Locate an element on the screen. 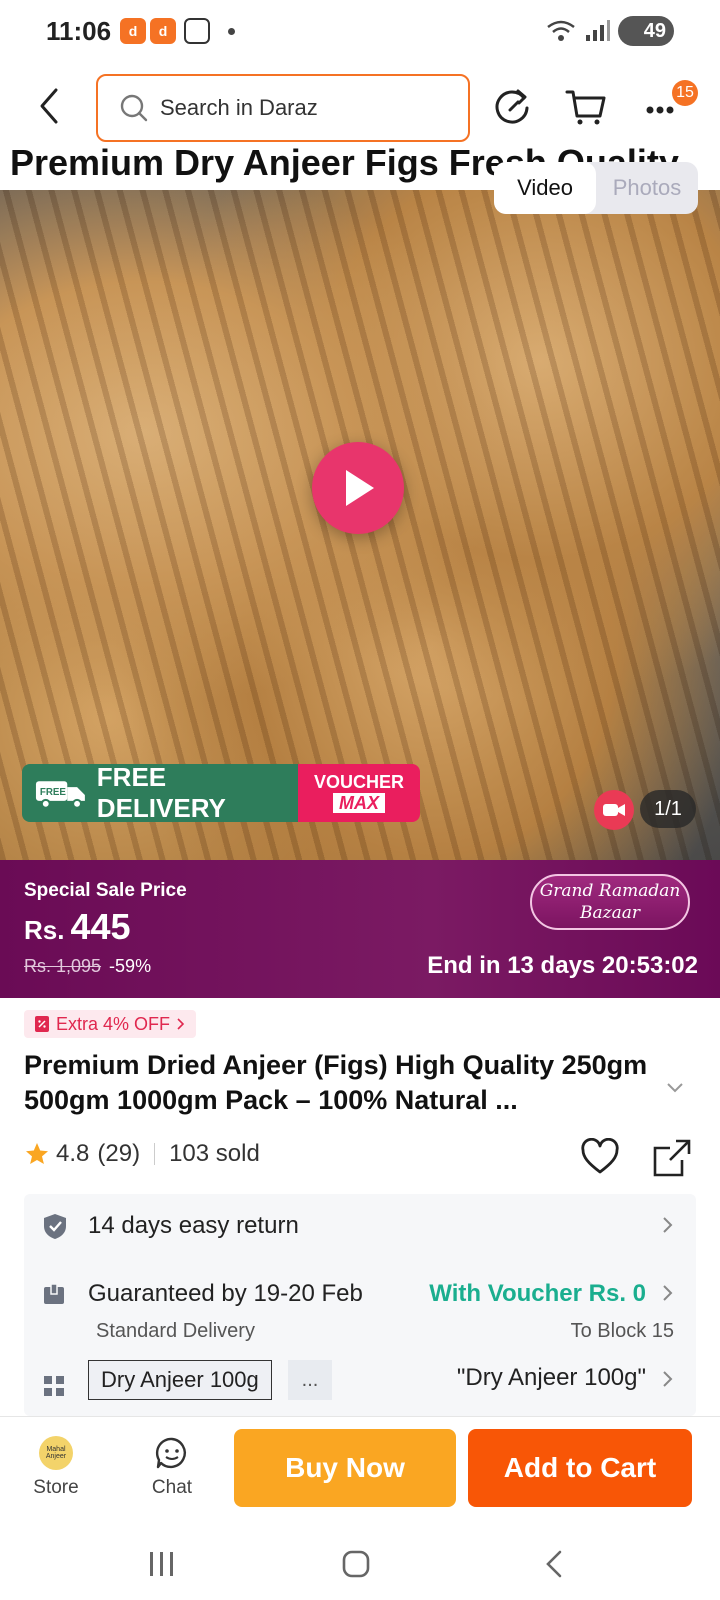 Image resolution: width=720 pixels, height=1600 pixels. play-video-button is located at coordinates (358, 488).